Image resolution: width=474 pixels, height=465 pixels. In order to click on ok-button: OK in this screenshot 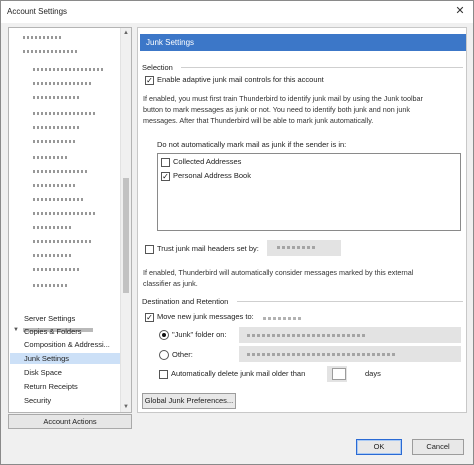, I will do `click(379, 447)`.